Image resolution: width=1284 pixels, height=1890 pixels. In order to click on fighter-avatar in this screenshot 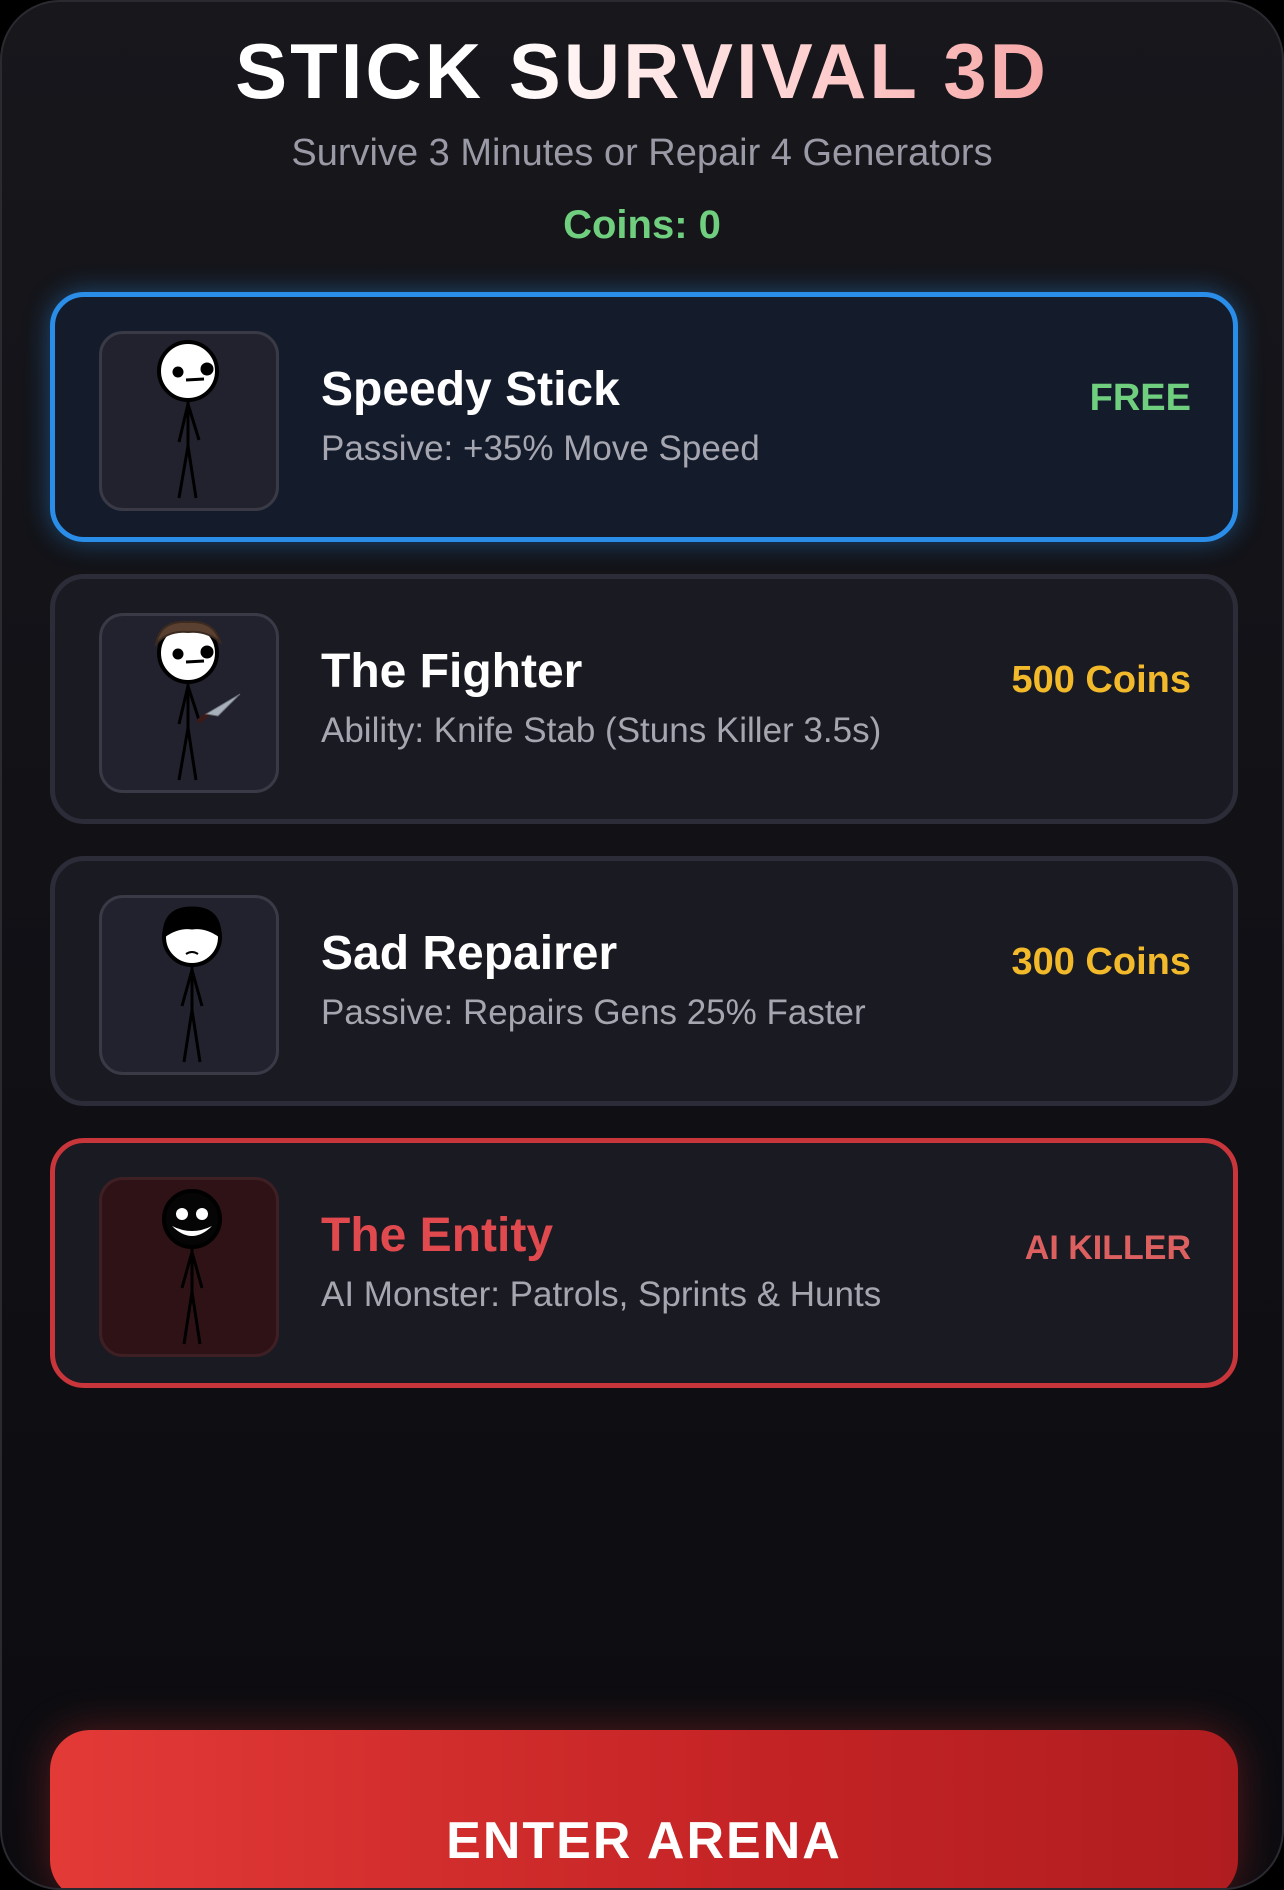, I will do `click(189, 703)`.